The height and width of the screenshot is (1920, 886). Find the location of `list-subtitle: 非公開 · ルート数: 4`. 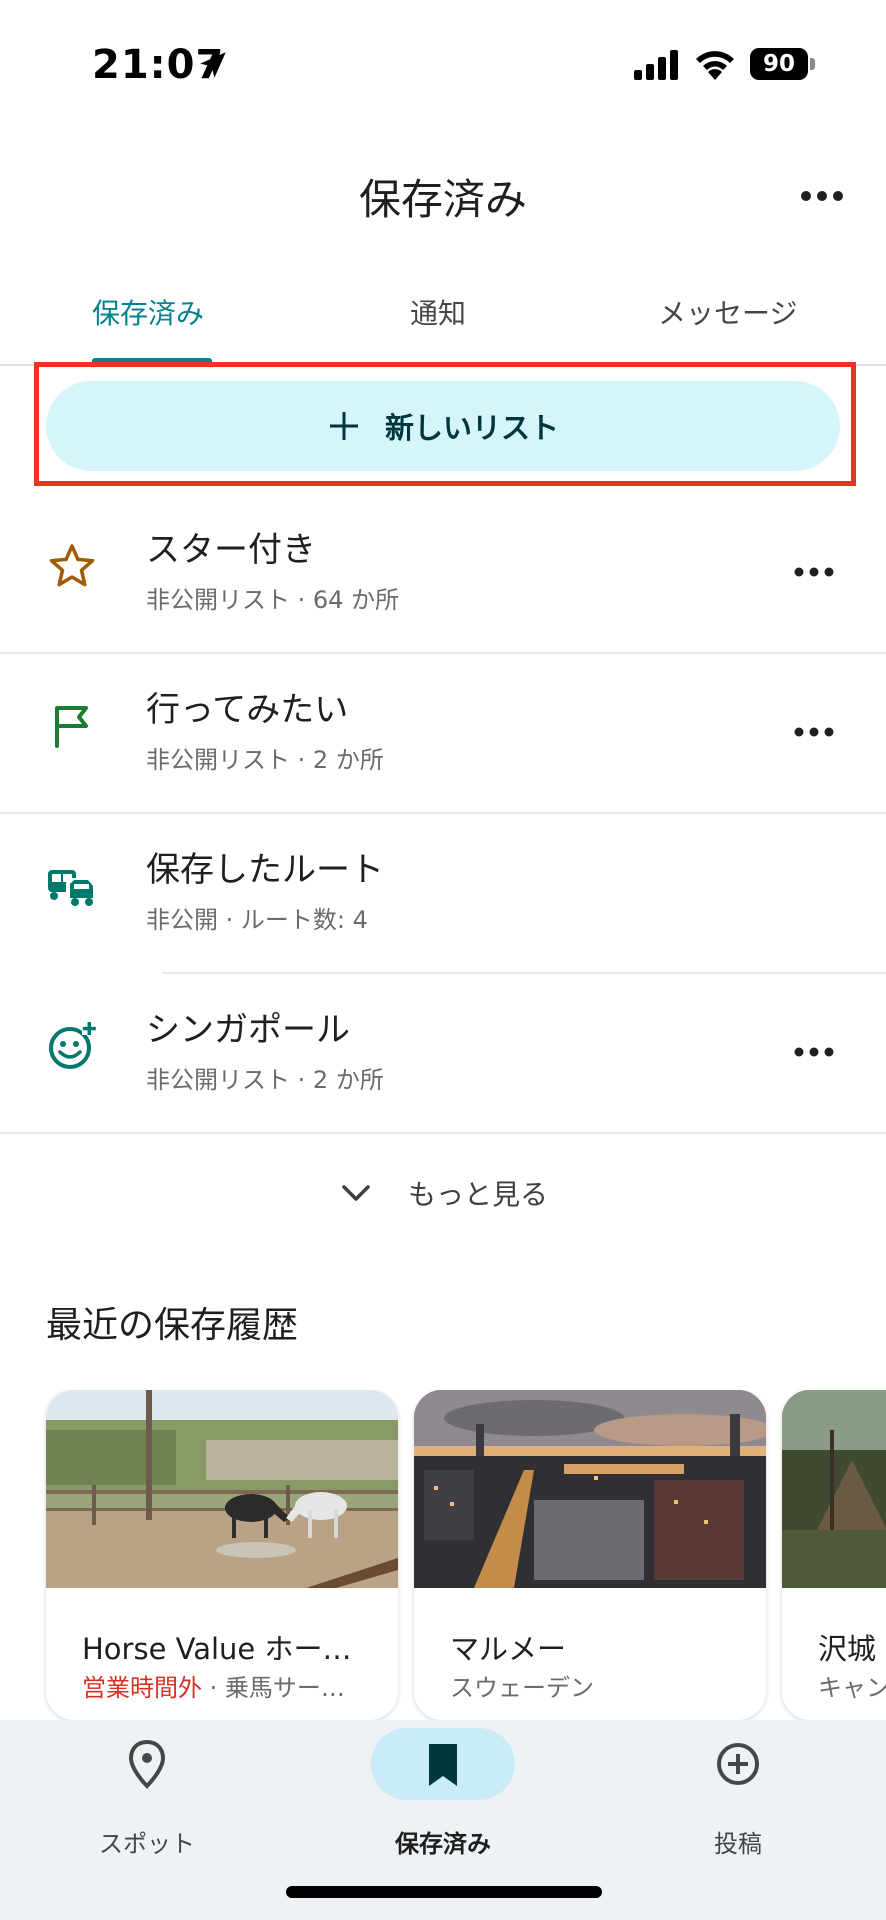

list-subtitle: 非公開 · ルート数: 4 is located at coordinates (257, 920).